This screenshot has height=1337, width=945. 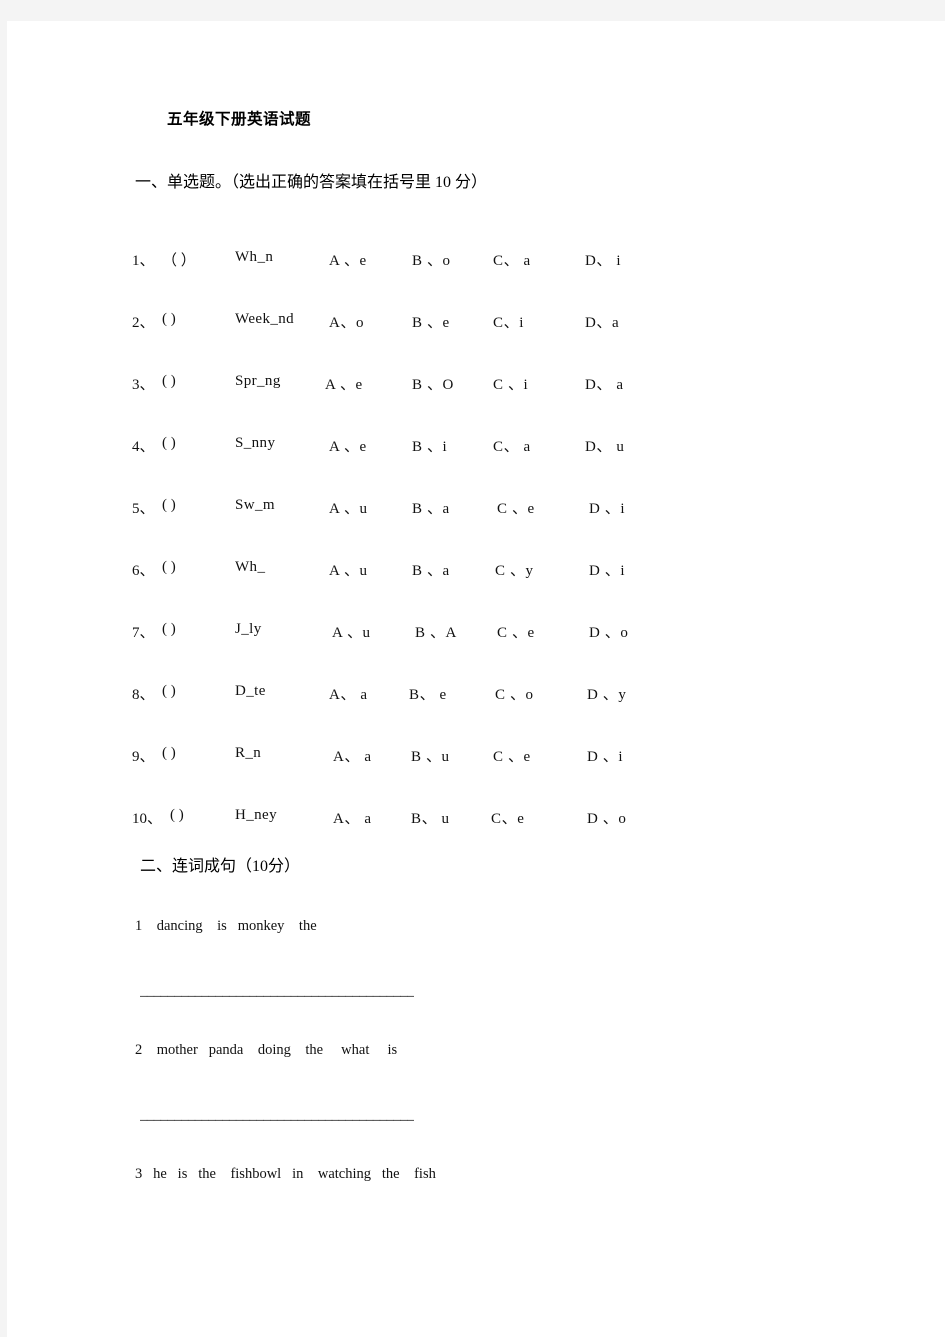 What do you see at coordinates (226, 926) in the screenshot?
I see `sentence-item-1: 1 dancing is monkey the` at bounding box center [226, 926].